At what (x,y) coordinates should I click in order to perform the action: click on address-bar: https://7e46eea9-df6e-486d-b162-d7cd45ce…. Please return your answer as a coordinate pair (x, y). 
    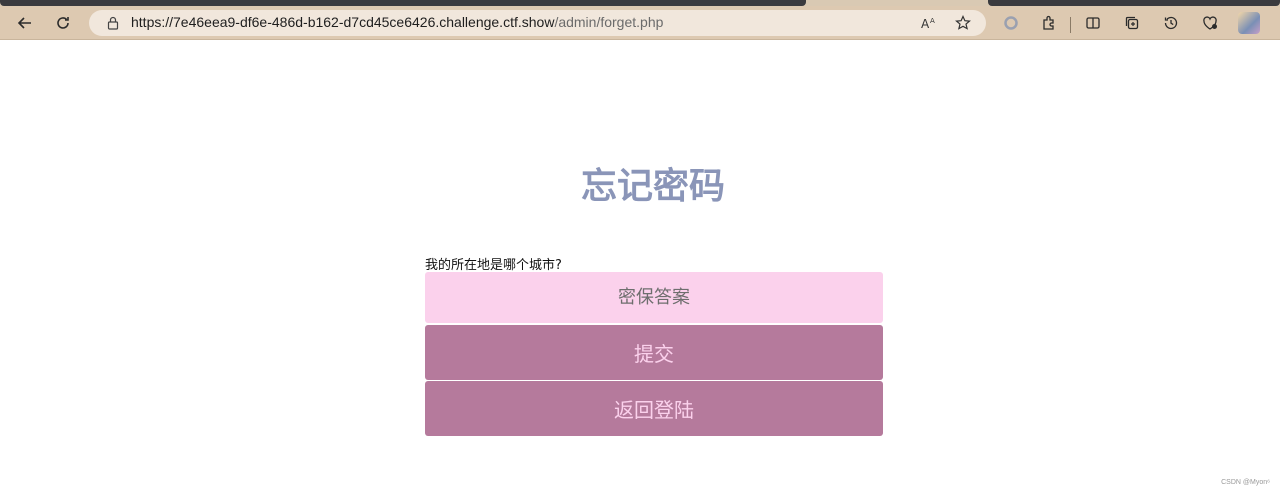
    Looking at the image, I should click on (537, 23).